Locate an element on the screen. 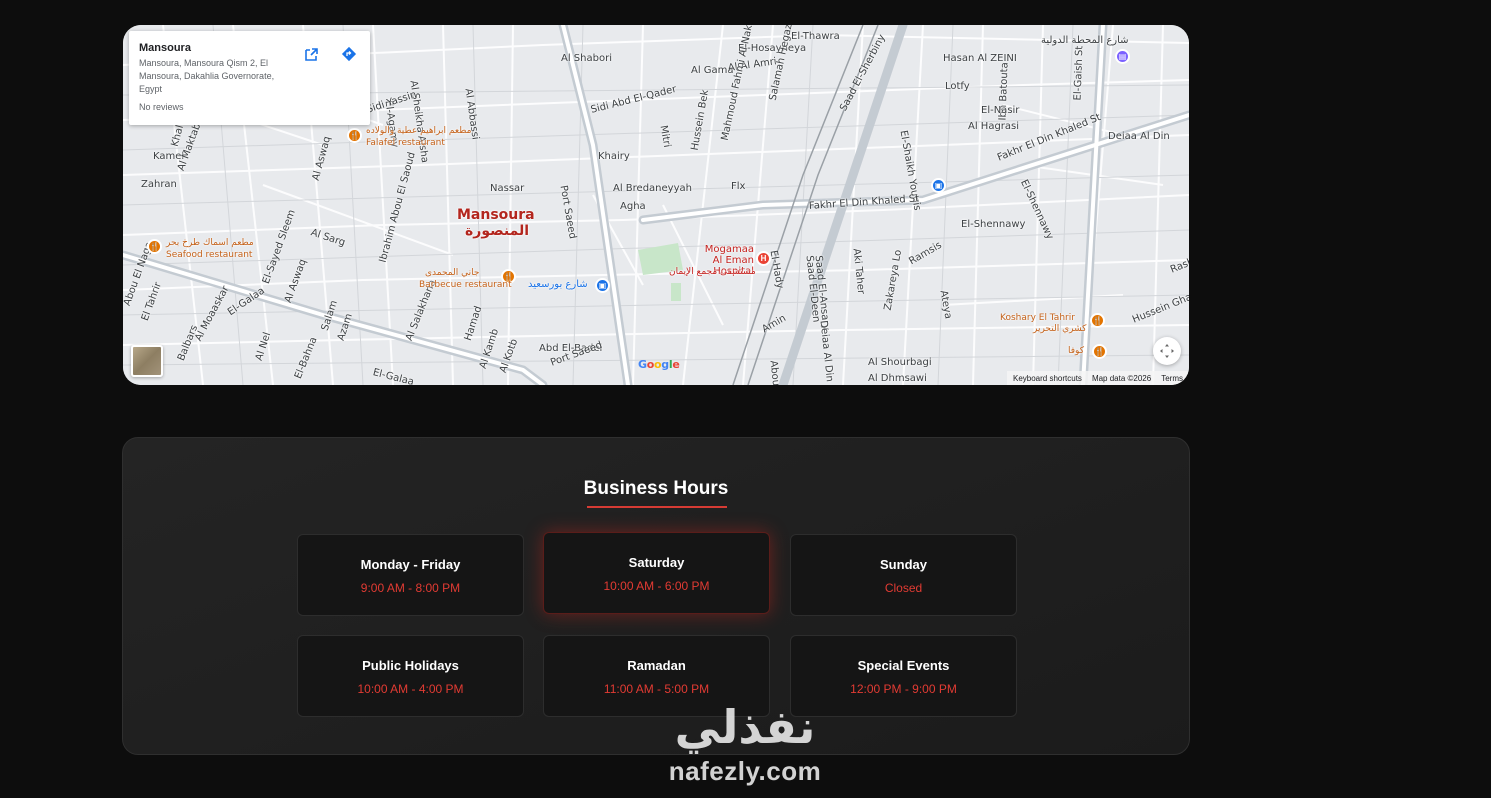  hours-day: Monday - Friday is located at coordinates (410, 564).